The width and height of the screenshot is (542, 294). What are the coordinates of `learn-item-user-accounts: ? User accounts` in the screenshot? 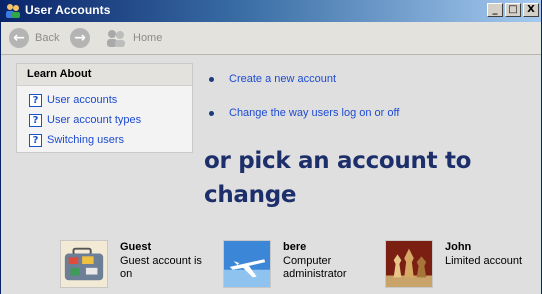 It's located at (73, 100).